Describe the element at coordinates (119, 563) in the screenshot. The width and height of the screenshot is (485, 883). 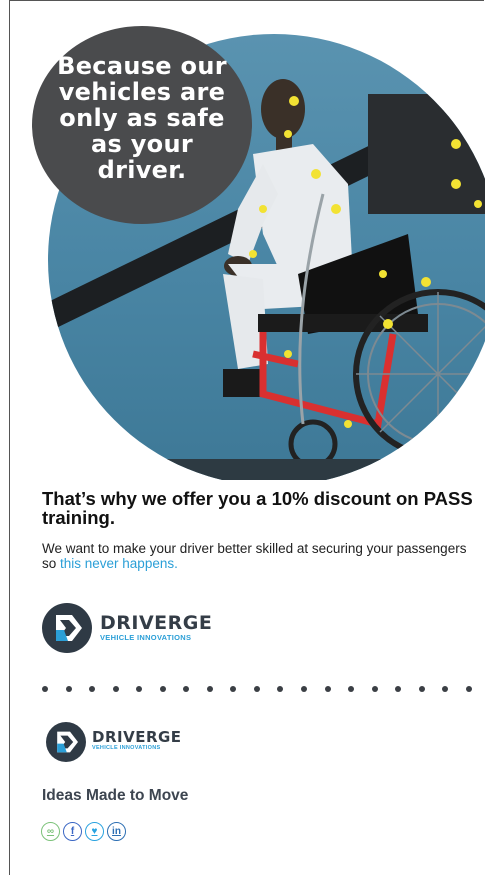
I see `this-never-happens-link: this never happens.` at that location.